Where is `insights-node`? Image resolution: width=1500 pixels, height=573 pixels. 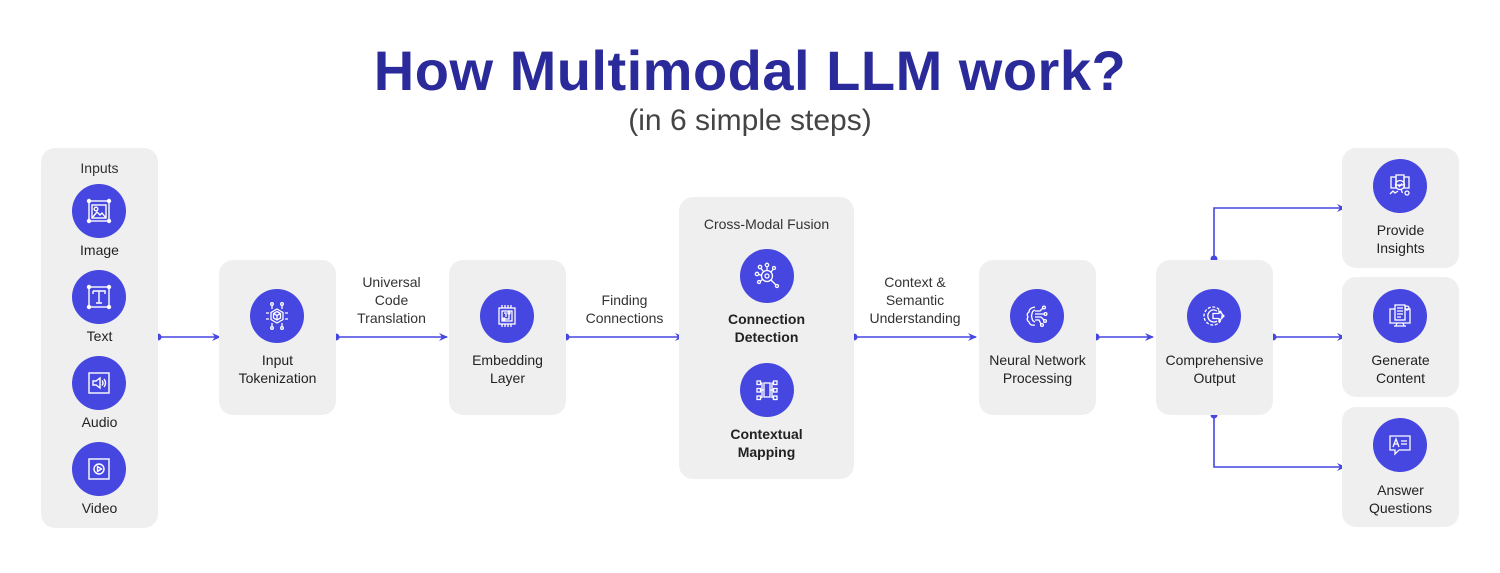 insights-node is located at coordinates (1400, 186).